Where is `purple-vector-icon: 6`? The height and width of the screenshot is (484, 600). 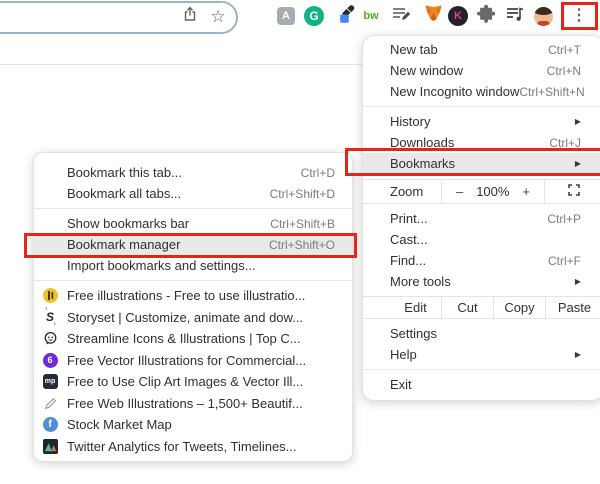 purple-vector-icon: 6 is located at coordinates (50, 360).